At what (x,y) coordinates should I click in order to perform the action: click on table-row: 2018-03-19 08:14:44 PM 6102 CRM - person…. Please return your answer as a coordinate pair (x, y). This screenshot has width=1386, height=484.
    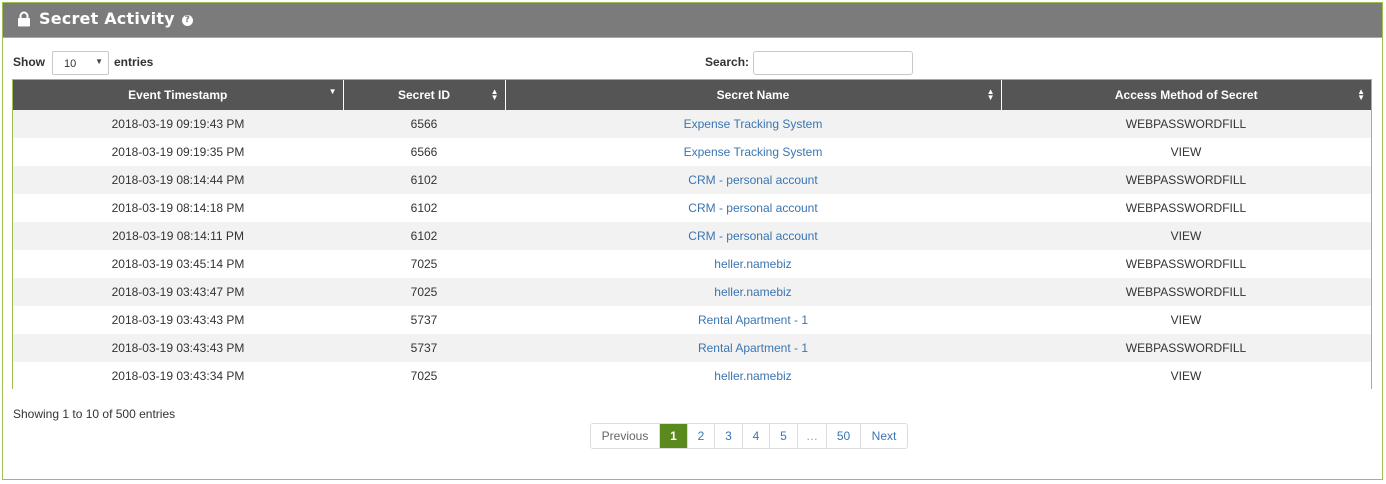
    Looking at the image, I should click on (692, 180).